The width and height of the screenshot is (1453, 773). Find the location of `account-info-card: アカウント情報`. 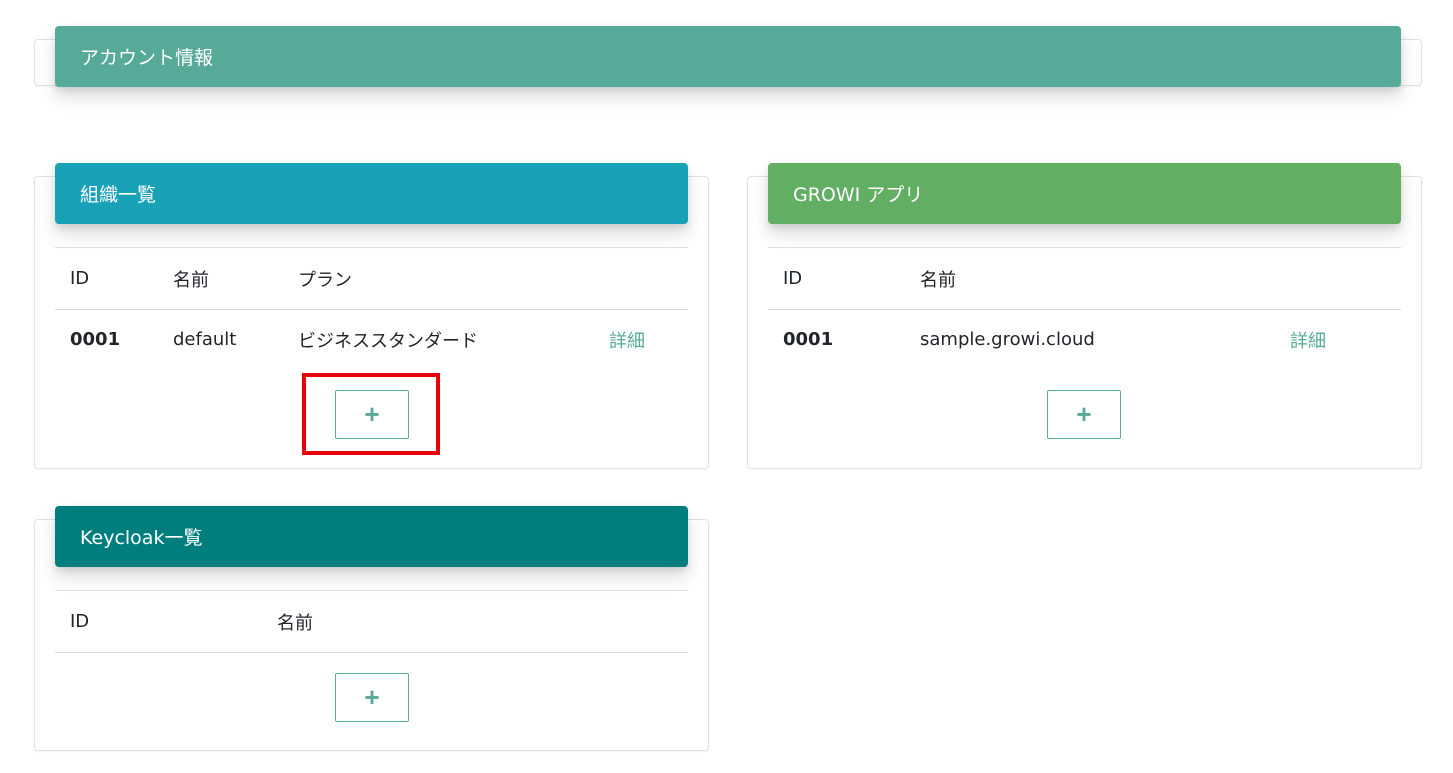

account-info-card: アカウント情報 is located at coordinates (728, 56).